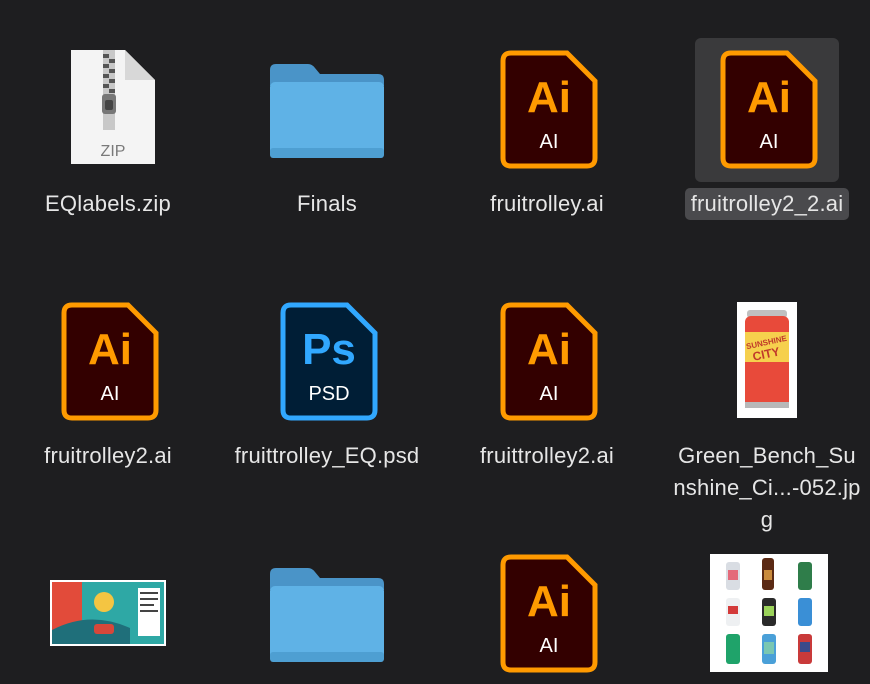 The image size is (870, 684). I want to click on image-thumbnail: SUNSHINE CITY, so click(767, 359).